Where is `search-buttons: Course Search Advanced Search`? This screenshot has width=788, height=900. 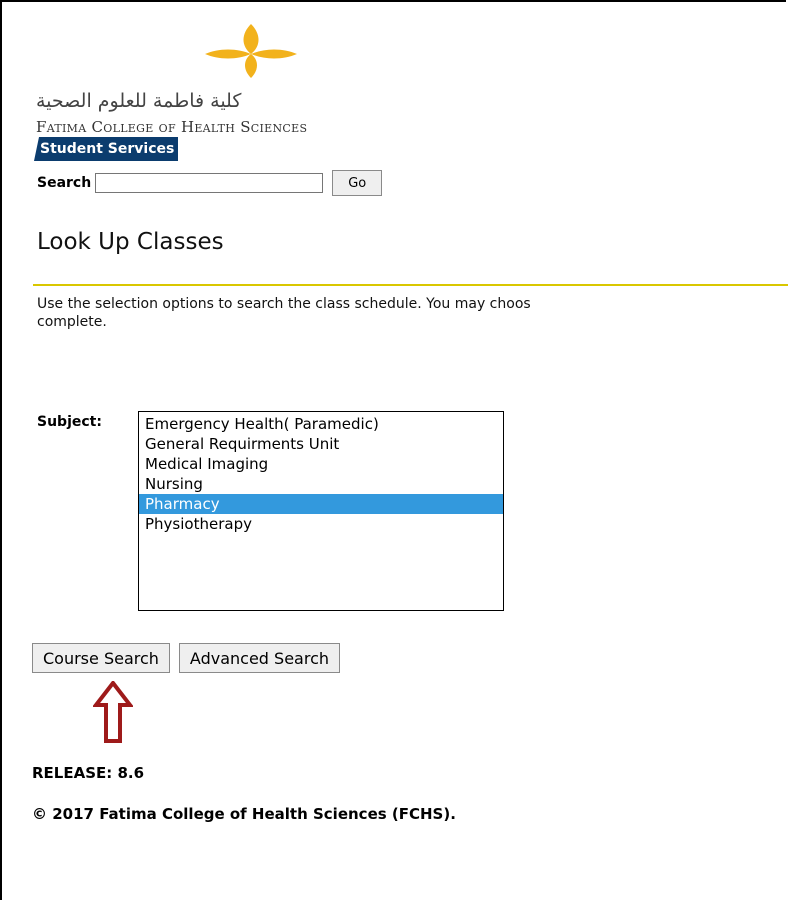 search-buttons: Course Search Advanced Search is located at coordinates (190, 658).